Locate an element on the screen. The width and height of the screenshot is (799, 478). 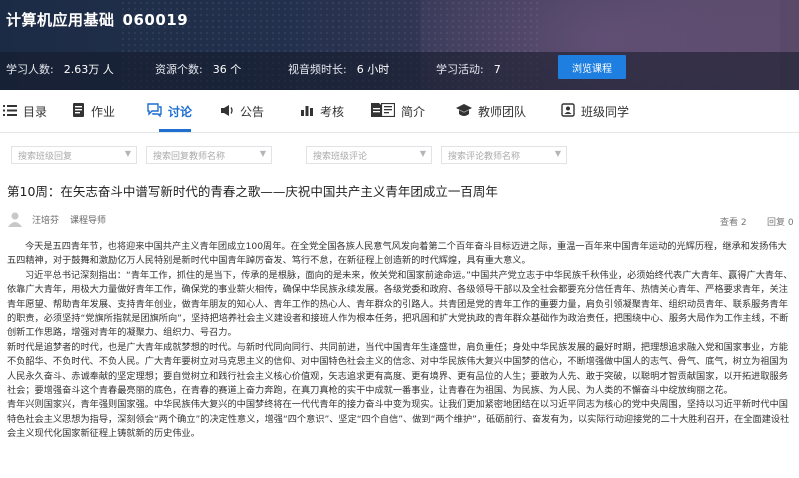
course-tabs: 目录 作业 讨论 公告 考核 简介 教师团队 班级同学 is located at coordinates (399, 111).